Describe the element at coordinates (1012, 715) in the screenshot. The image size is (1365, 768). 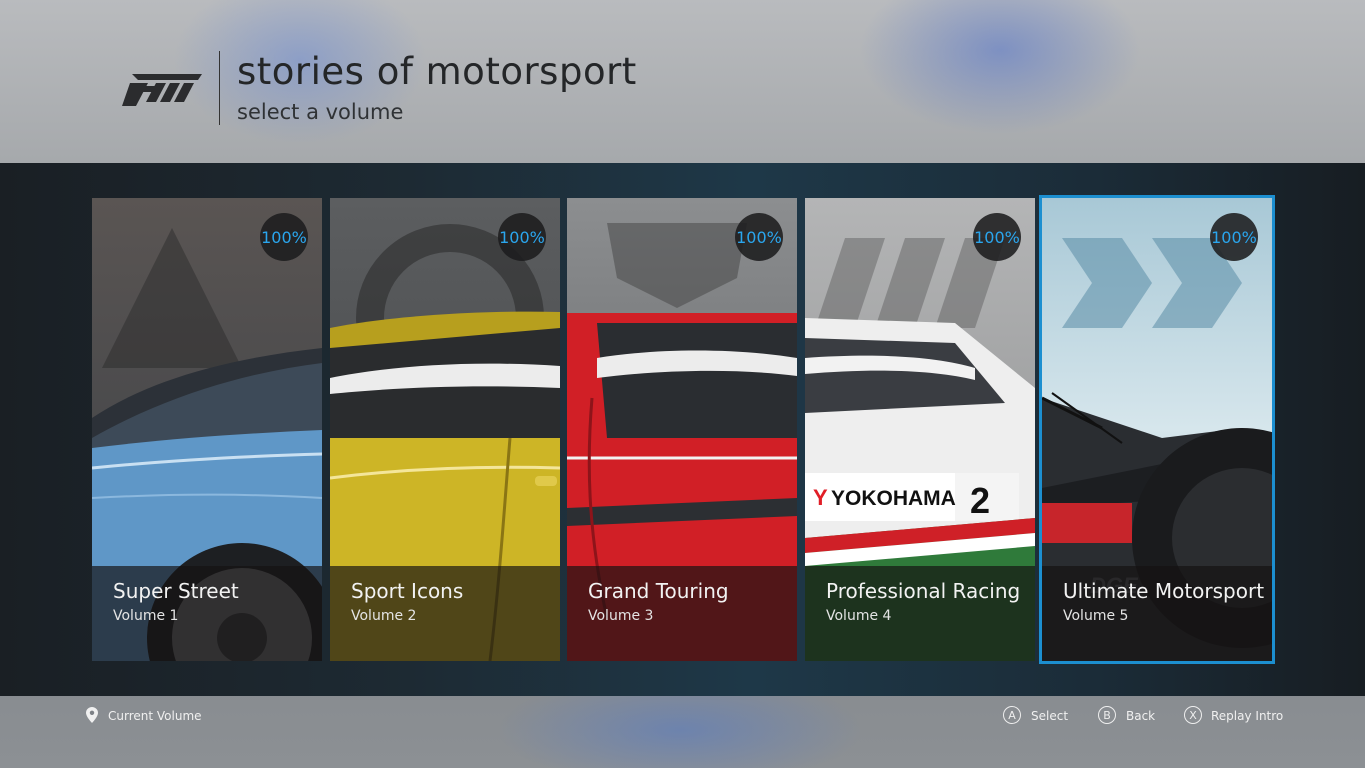
I see `a-button-icon: A` at that location.